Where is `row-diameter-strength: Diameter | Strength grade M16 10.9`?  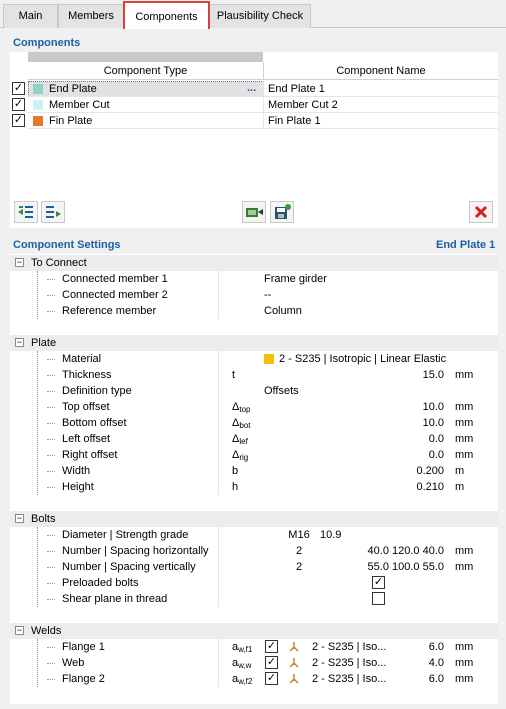 row-diameter-strength: Diameter | Strength grade M16 10.9 is located at coordinates (254, 535).